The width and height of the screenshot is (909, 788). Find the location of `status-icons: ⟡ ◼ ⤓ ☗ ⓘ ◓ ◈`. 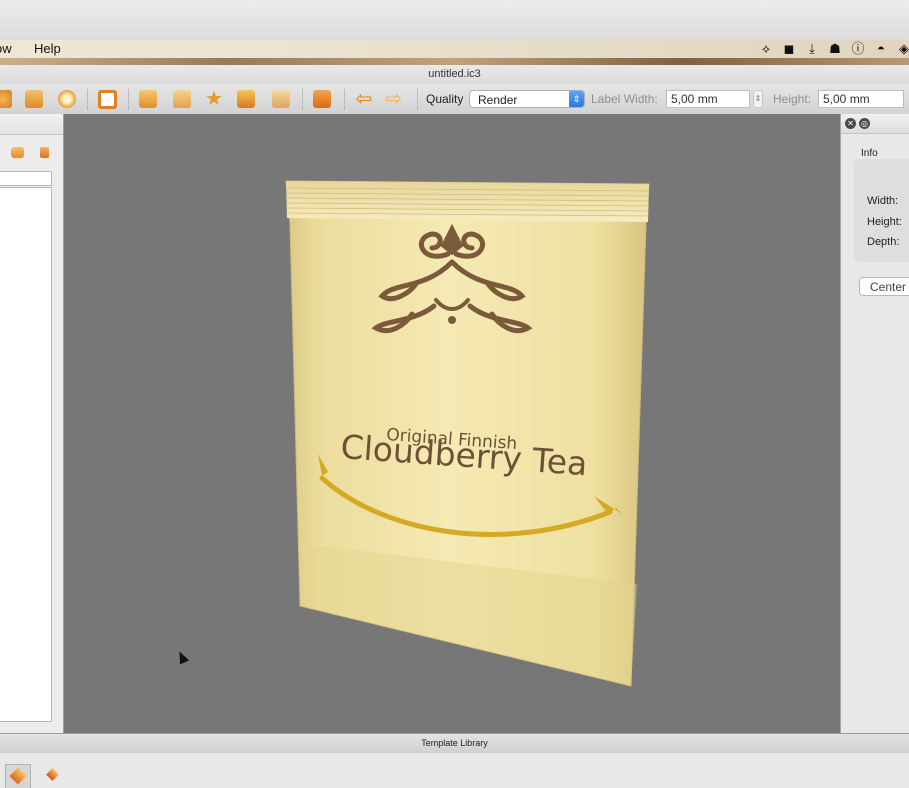

status-icons: ⟡ ◼ ⤓ ☗ ⓘ ◓ ◈ is located at coordinates (834, 49).